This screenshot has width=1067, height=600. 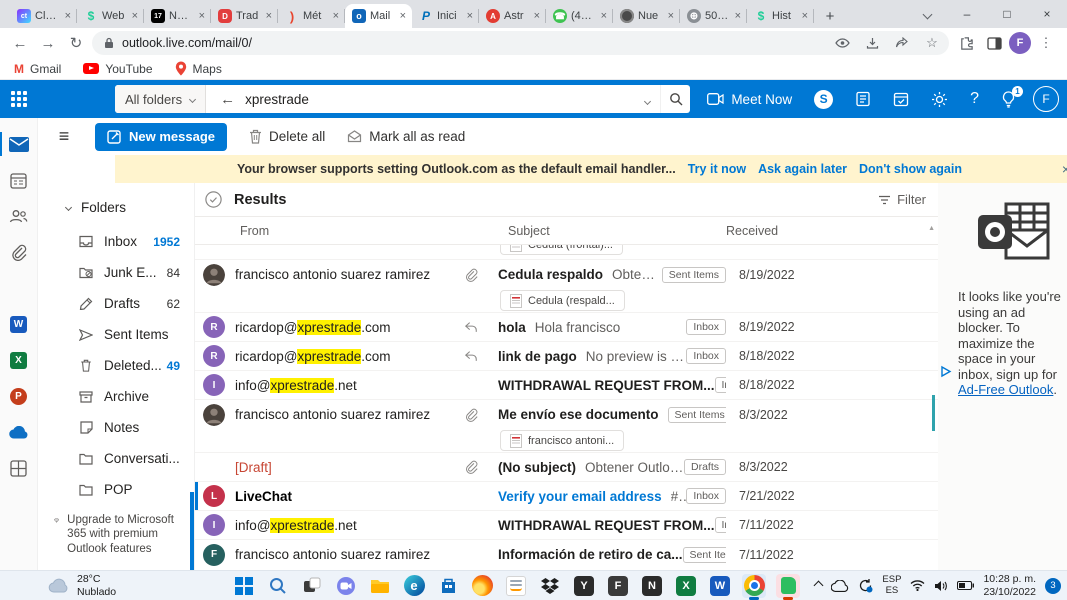 What do you see at coordinates (82, 585) in the screenshot?
I see `taskbar-weather: 28°C Nublado` at bounding box center [82, 585].